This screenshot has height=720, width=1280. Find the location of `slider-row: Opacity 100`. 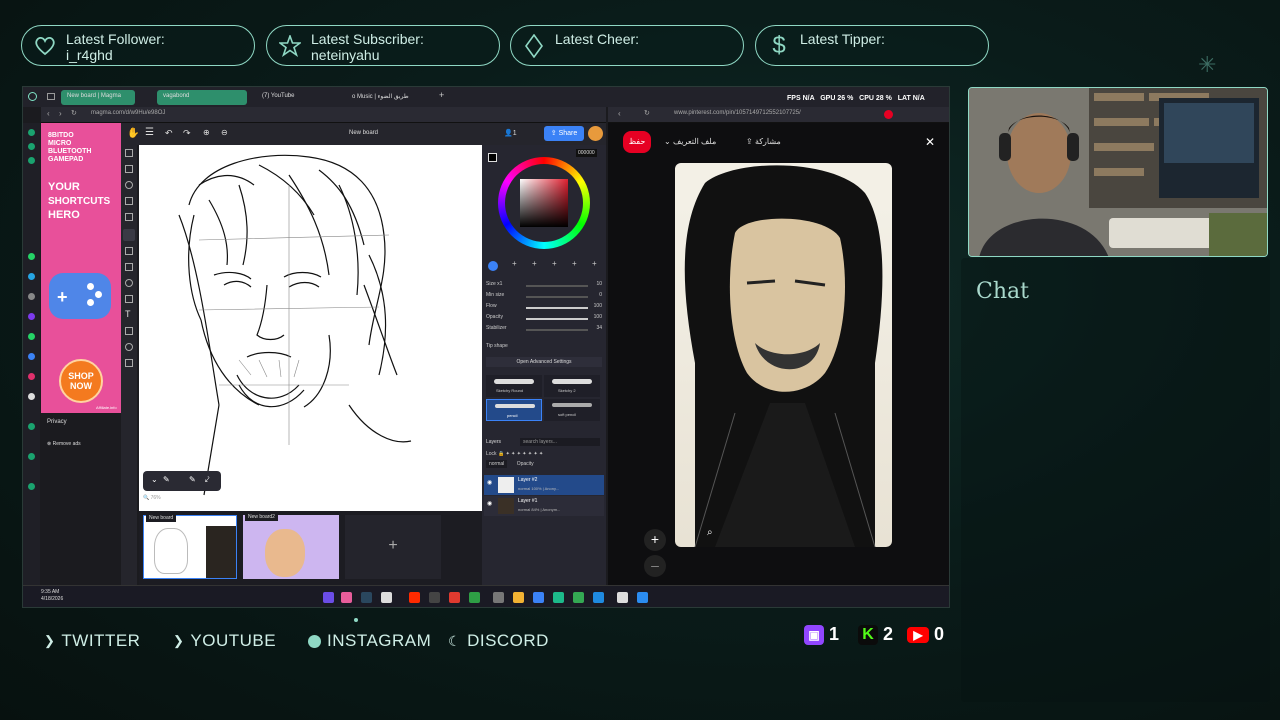

slider-row: Opacity 100 is located at coordinates (544, 319).